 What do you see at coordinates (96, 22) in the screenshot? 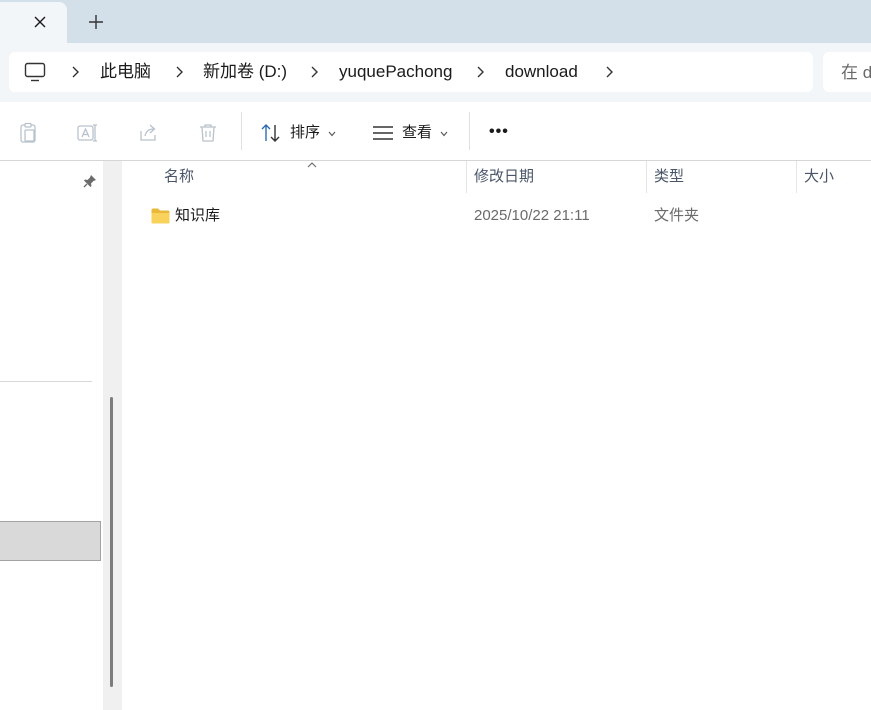
I see `new-tab-icon` at bounding box center [96, 22].